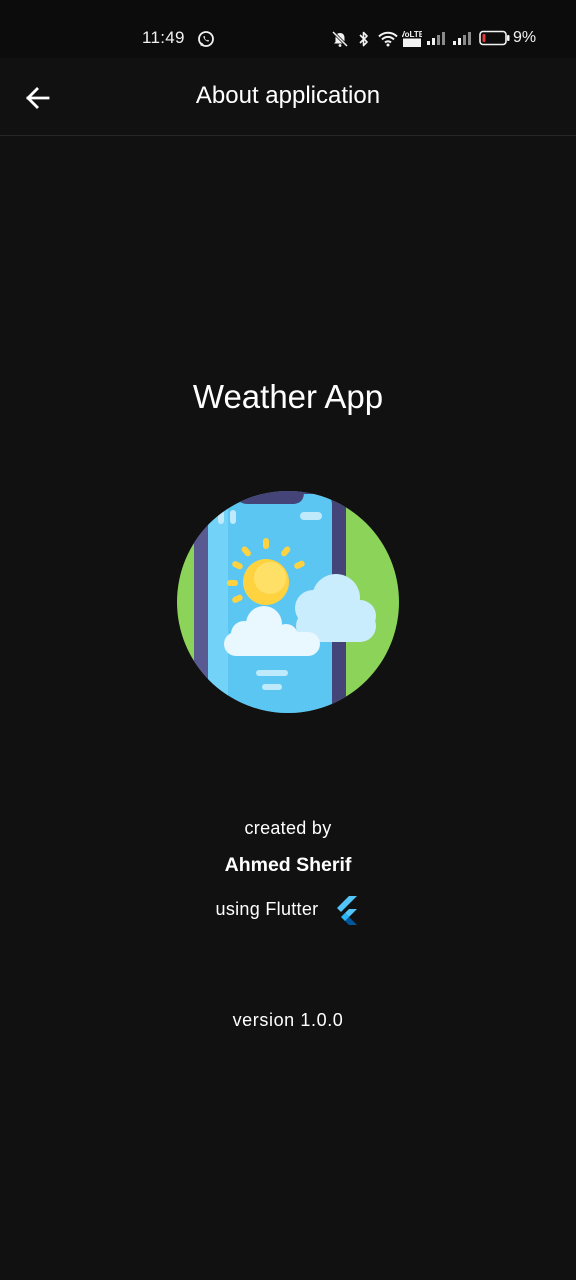 Image resolution: width=576 pixels, height=1280 pixels. What do you see at coordinates (288, 602) in the screenshot?
I see `weather-app-phone-icon` at bounding box center [288, 602].